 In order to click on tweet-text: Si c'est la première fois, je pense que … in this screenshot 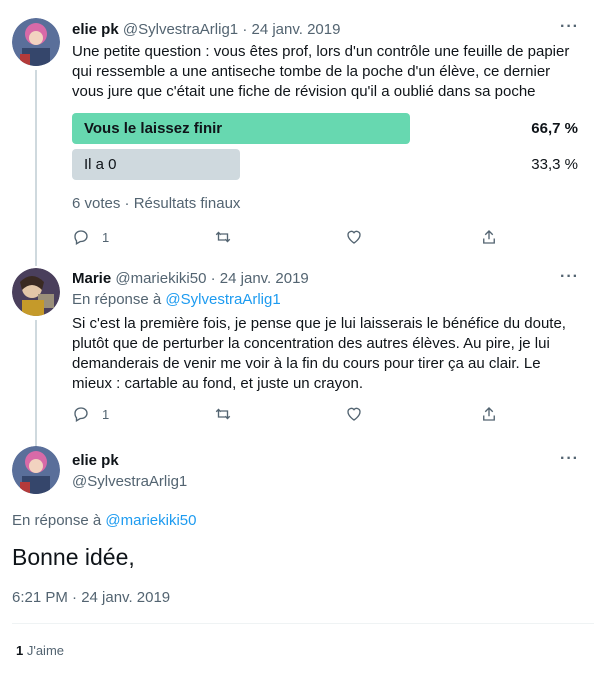, I will do `click(319, 353)`.